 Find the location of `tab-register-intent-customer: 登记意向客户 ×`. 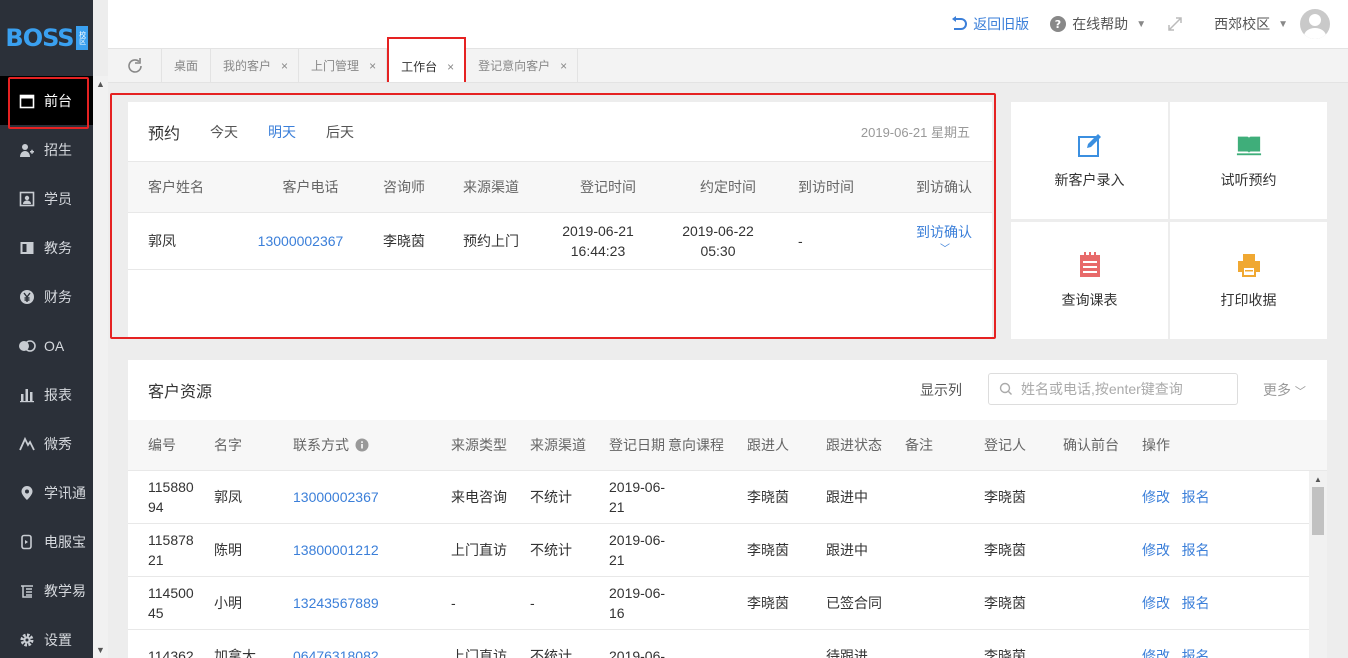

tab-register-intent-customer: 登记意向客户 × is located at coordinates (522, 65).